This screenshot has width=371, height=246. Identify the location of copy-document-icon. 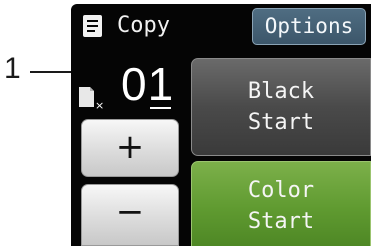
(93, 26).